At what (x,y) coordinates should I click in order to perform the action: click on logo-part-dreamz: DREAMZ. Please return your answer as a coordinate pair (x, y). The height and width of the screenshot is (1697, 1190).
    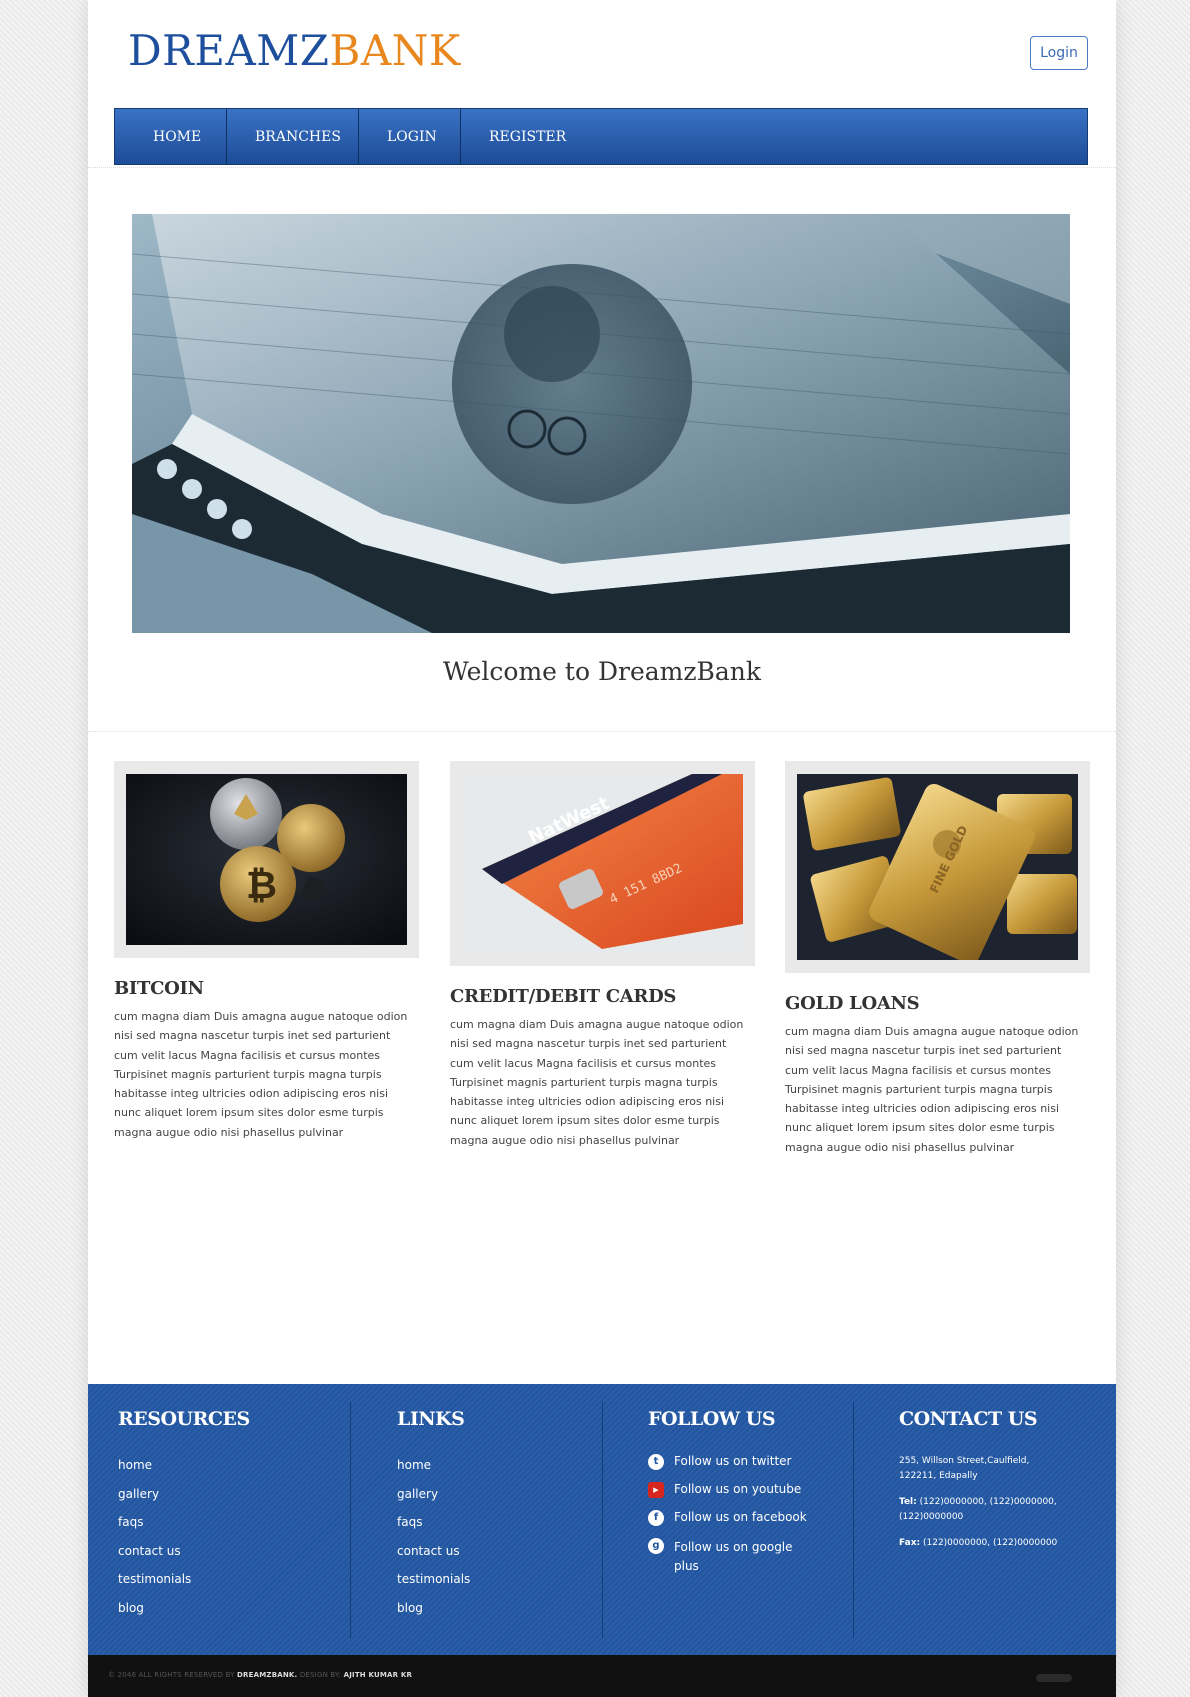
    Looking at the image, I should click on (229, 50).